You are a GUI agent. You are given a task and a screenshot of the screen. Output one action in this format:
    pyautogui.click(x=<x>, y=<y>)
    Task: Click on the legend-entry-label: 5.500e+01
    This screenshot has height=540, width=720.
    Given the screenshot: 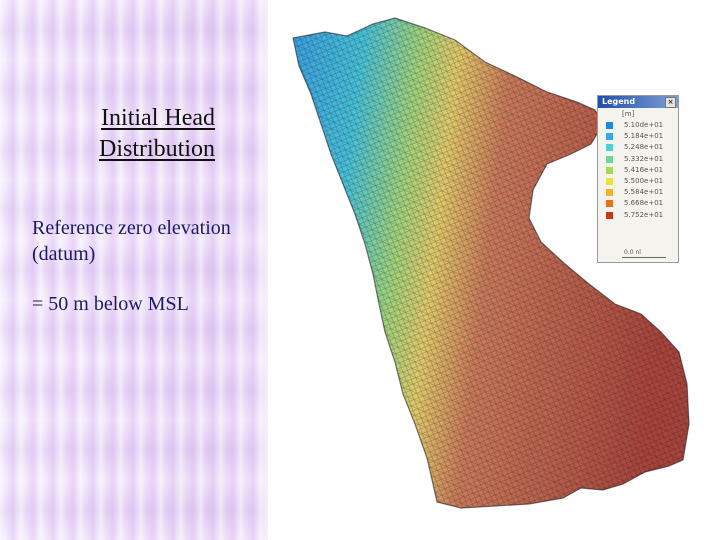 What is the action you would take?
    pyautogui.click(x=644, y=180)
    